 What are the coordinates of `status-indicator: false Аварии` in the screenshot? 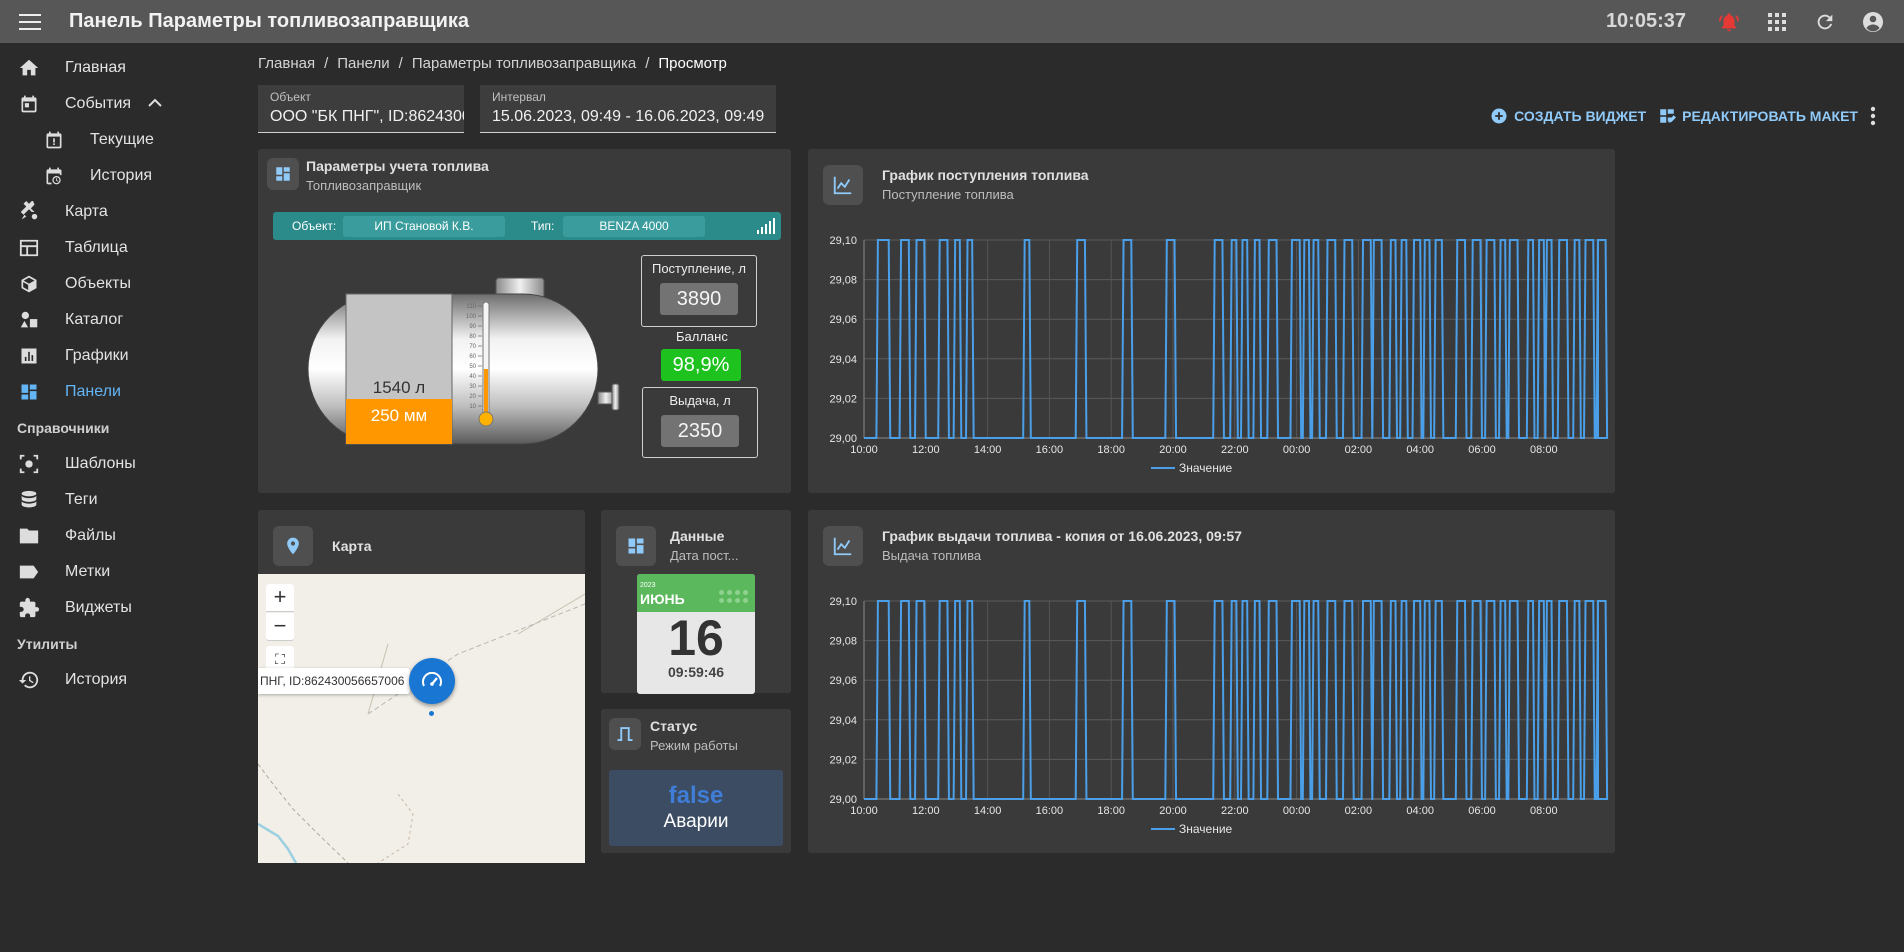 It's located at (696, 808).